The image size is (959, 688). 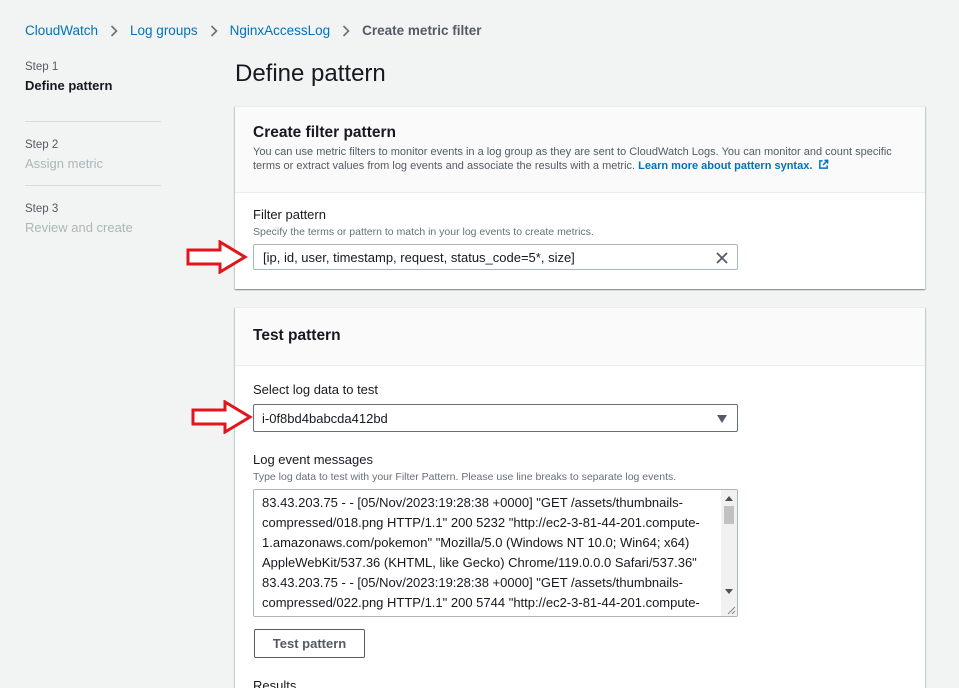 I want to click on container-header: Test pattern, so click(x=580, y=337).